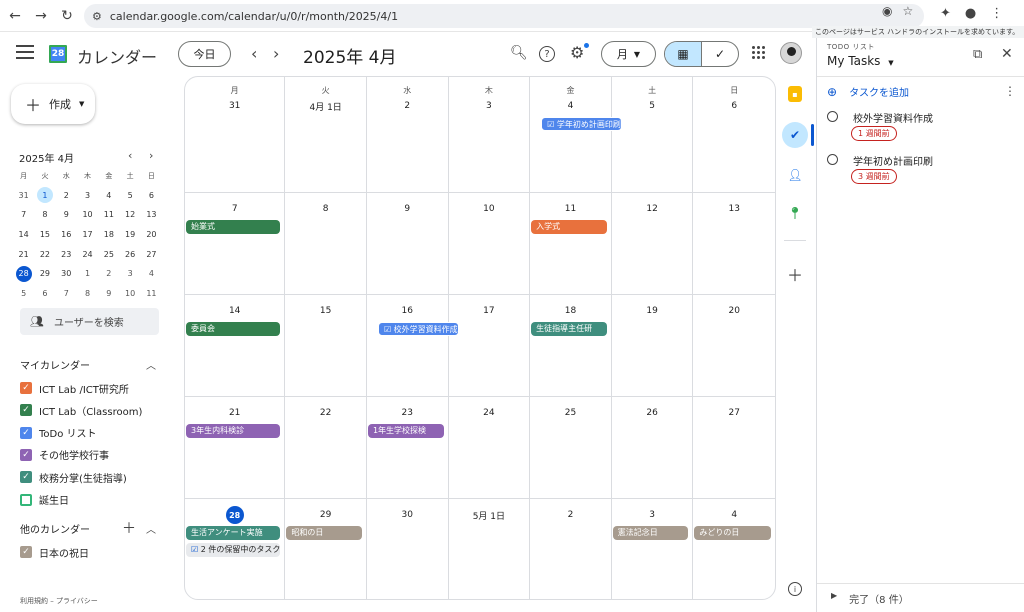  Describe the element at coordinates (66, 235) in the screenshot. I see `mini-day: 16` at that location.